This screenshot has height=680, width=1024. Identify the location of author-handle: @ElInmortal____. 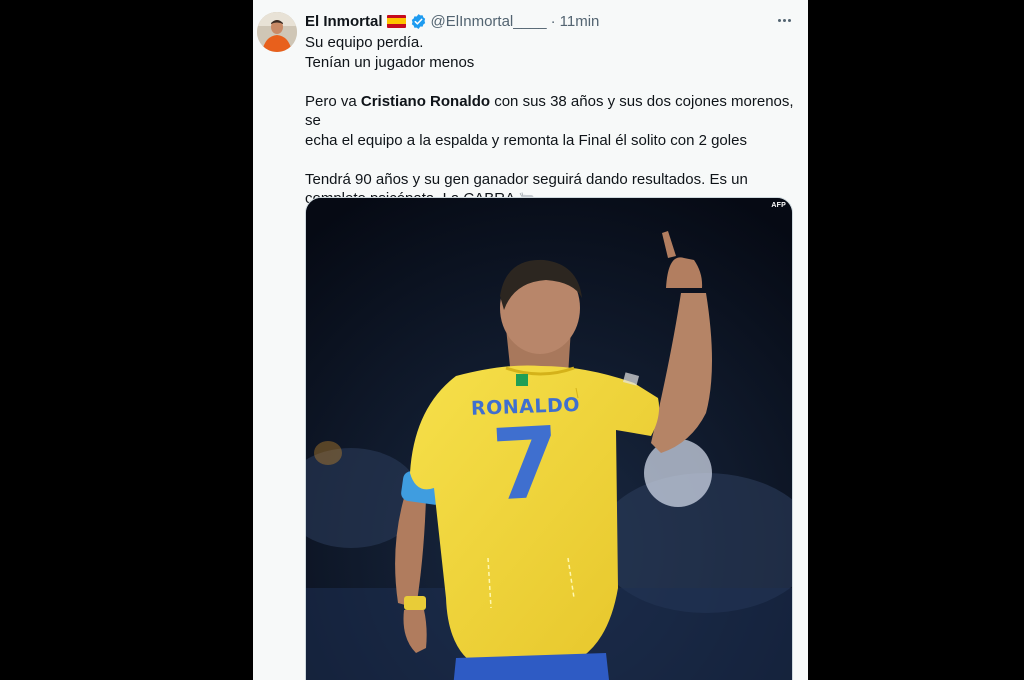
(489, 21).